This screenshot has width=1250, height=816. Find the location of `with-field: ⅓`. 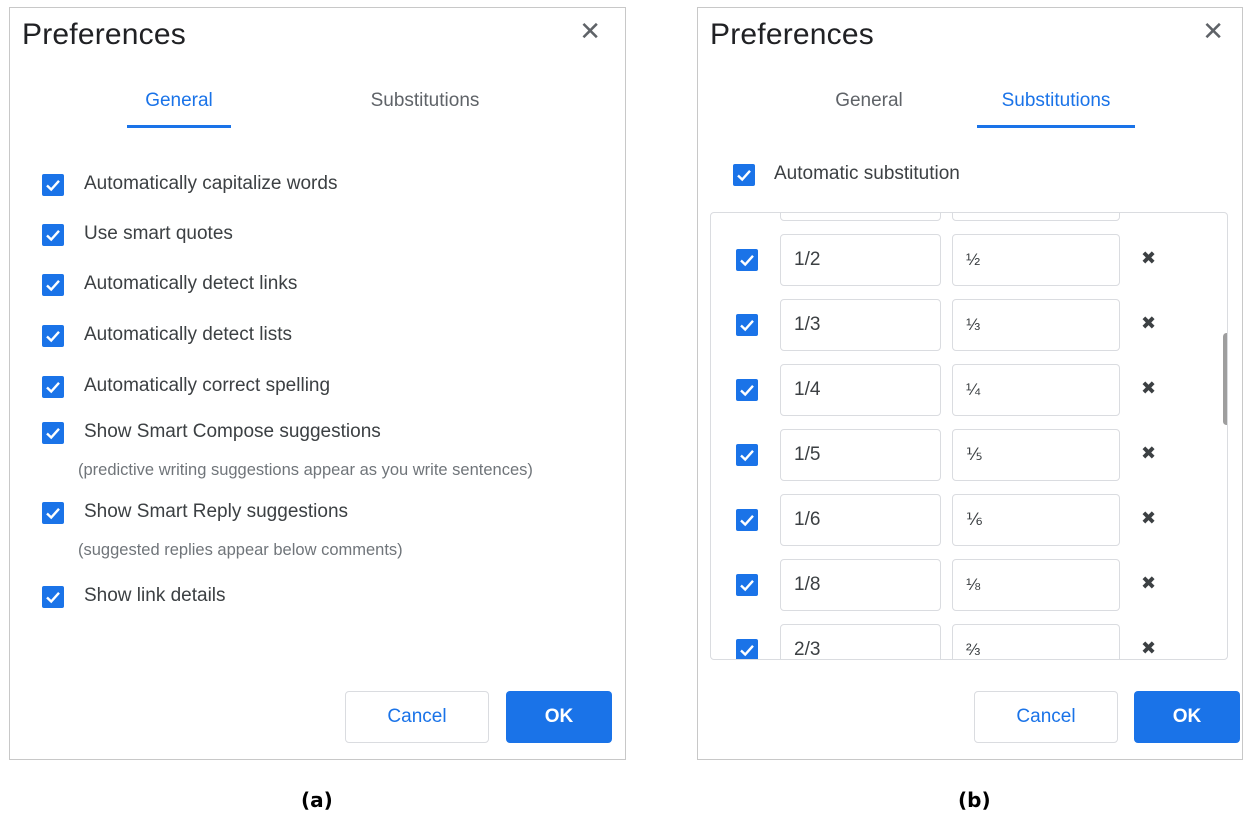

with-field: ⅓ is located at coordinates (1036, 325).